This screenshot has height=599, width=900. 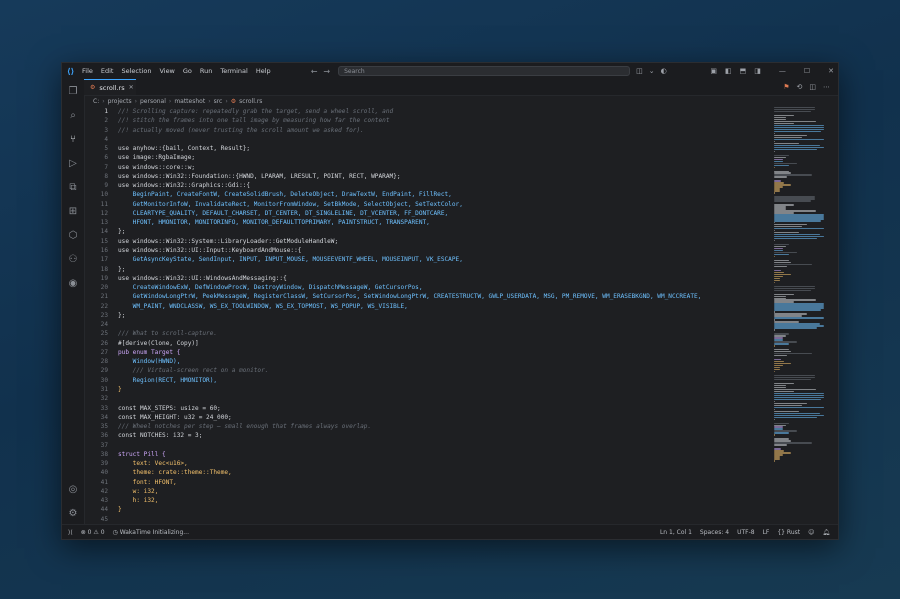 What do you see at coordinates (429, 185) in the screenshot?
I see `code-line: 9 use windows::Win32::Graphics::Gdi::{` at bounding box center [429, 185].